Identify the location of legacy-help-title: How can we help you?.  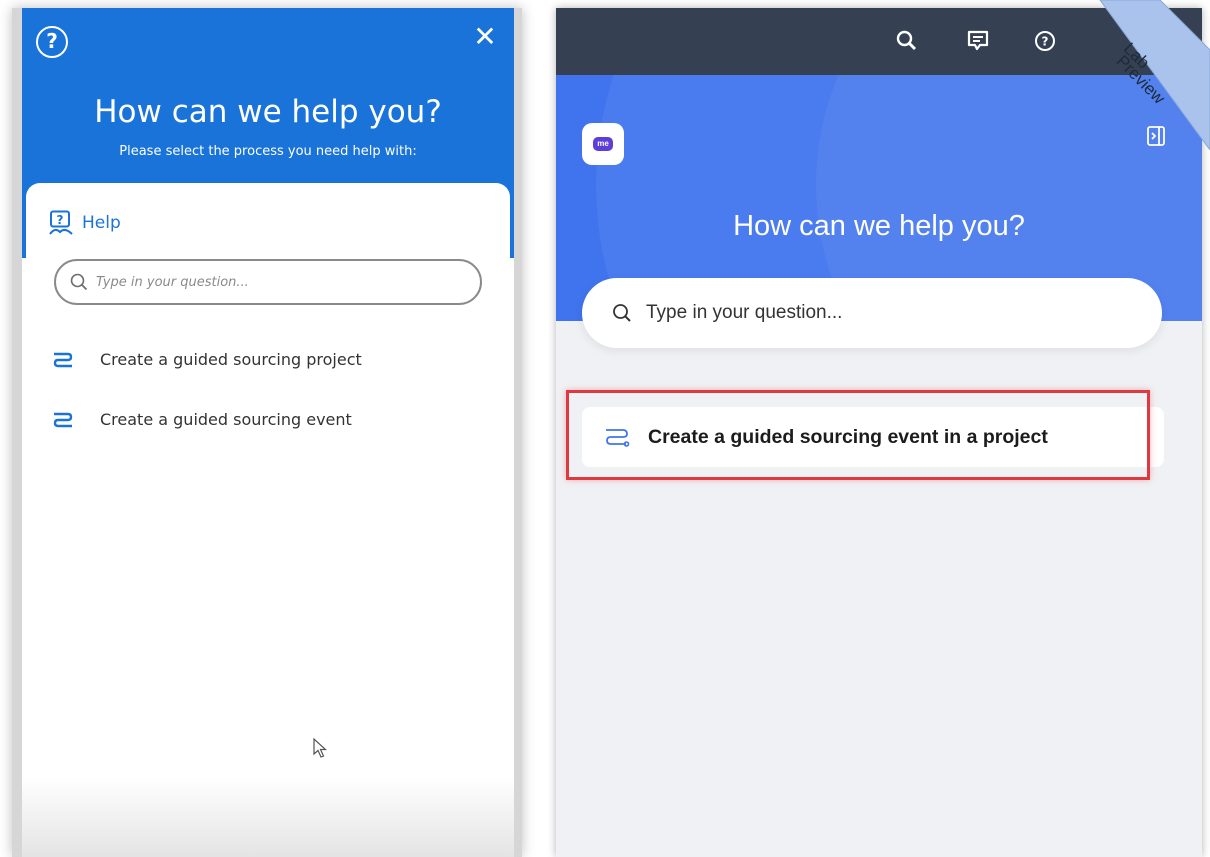
(268, 112).